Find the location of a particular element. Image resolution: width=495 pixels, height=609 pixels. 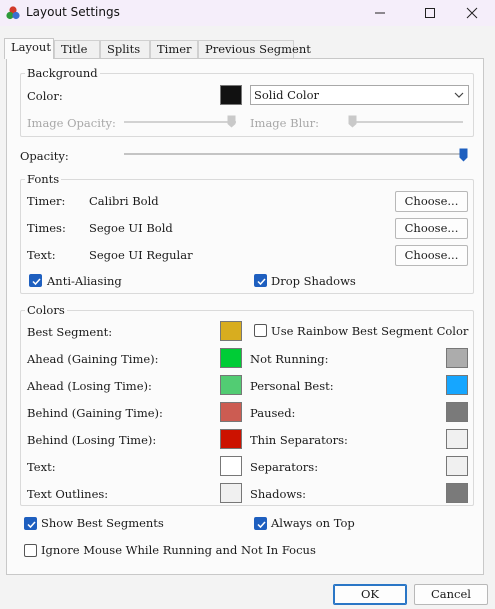

shadows-label: Shadows: is located at coordinates (278, 494).